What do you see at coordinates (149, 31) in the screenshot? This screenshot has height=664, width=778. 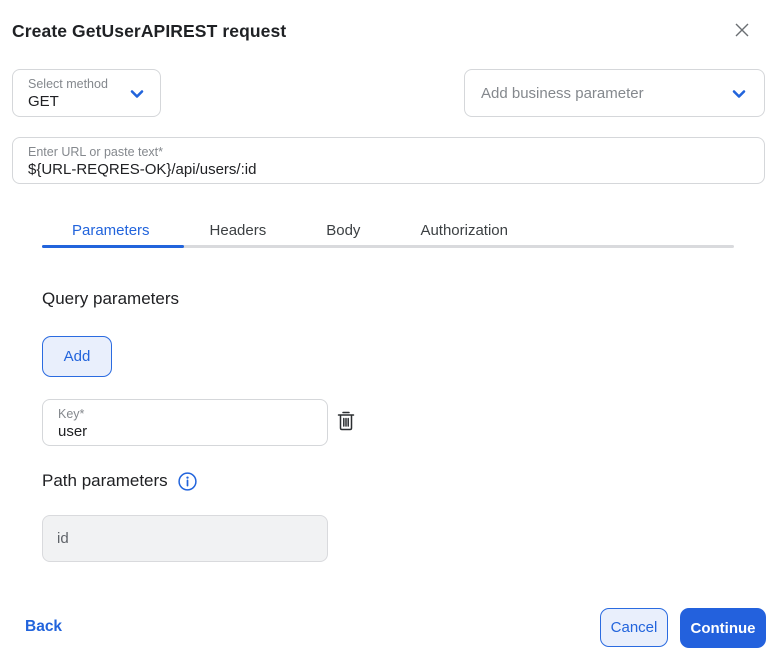 I see `dialog-title: Create GetUserAPIREST request` at bounding box center [149, 31].